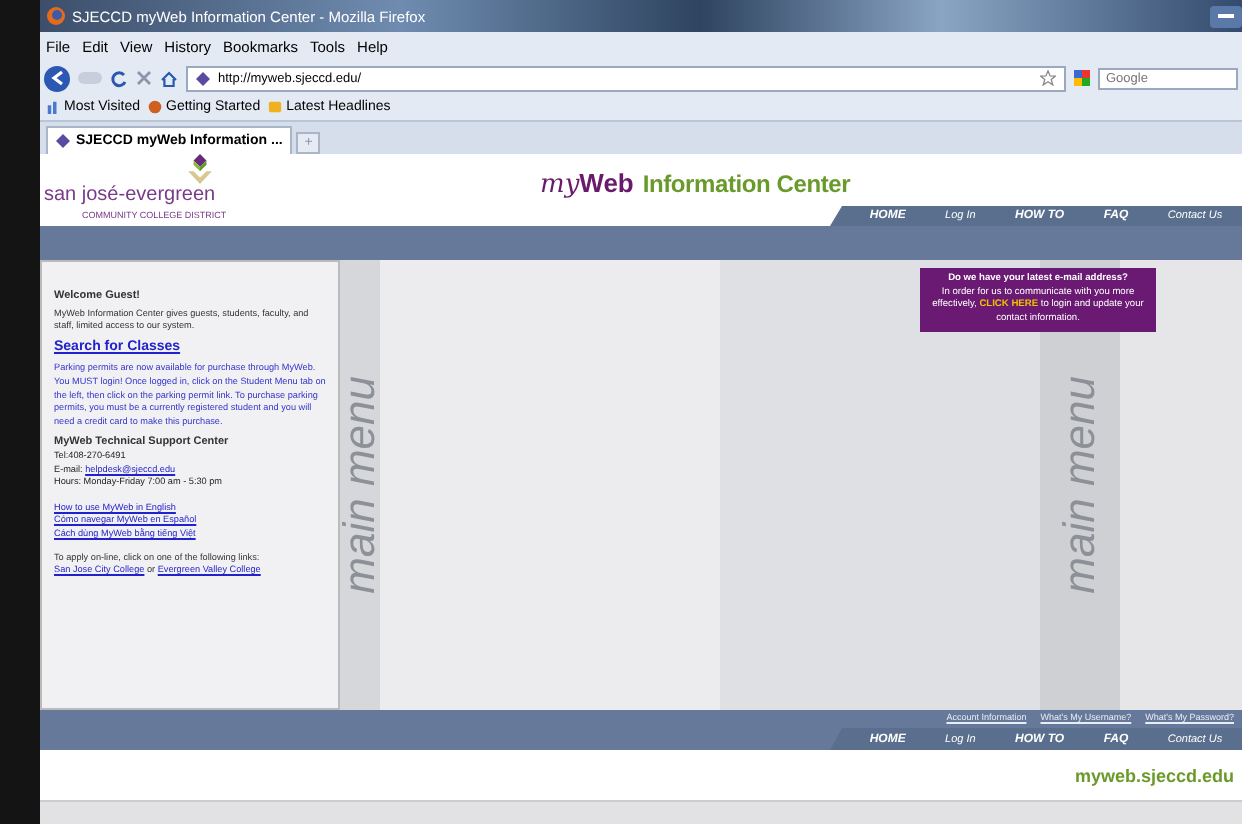 Image resolution: width=1242 pixels, height=824 pixels. I want to click on minimize-button, so click(1226, 16).